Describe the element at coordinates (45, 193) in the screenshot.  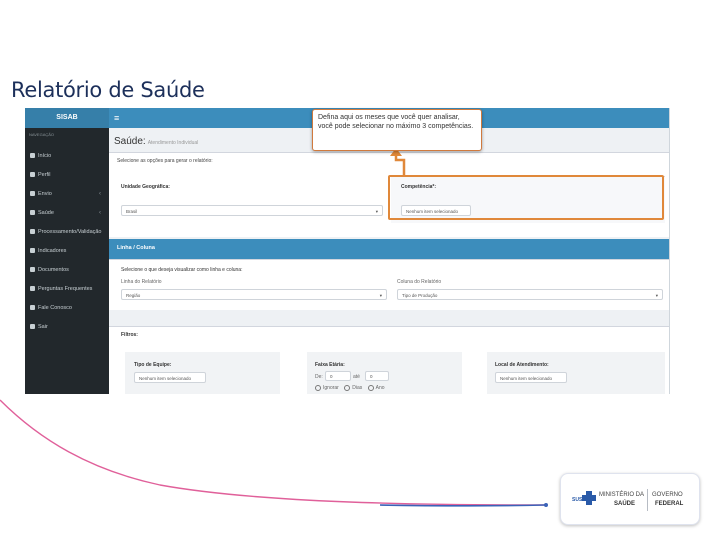
I see `sidebar-item-label: Envio` at that location.